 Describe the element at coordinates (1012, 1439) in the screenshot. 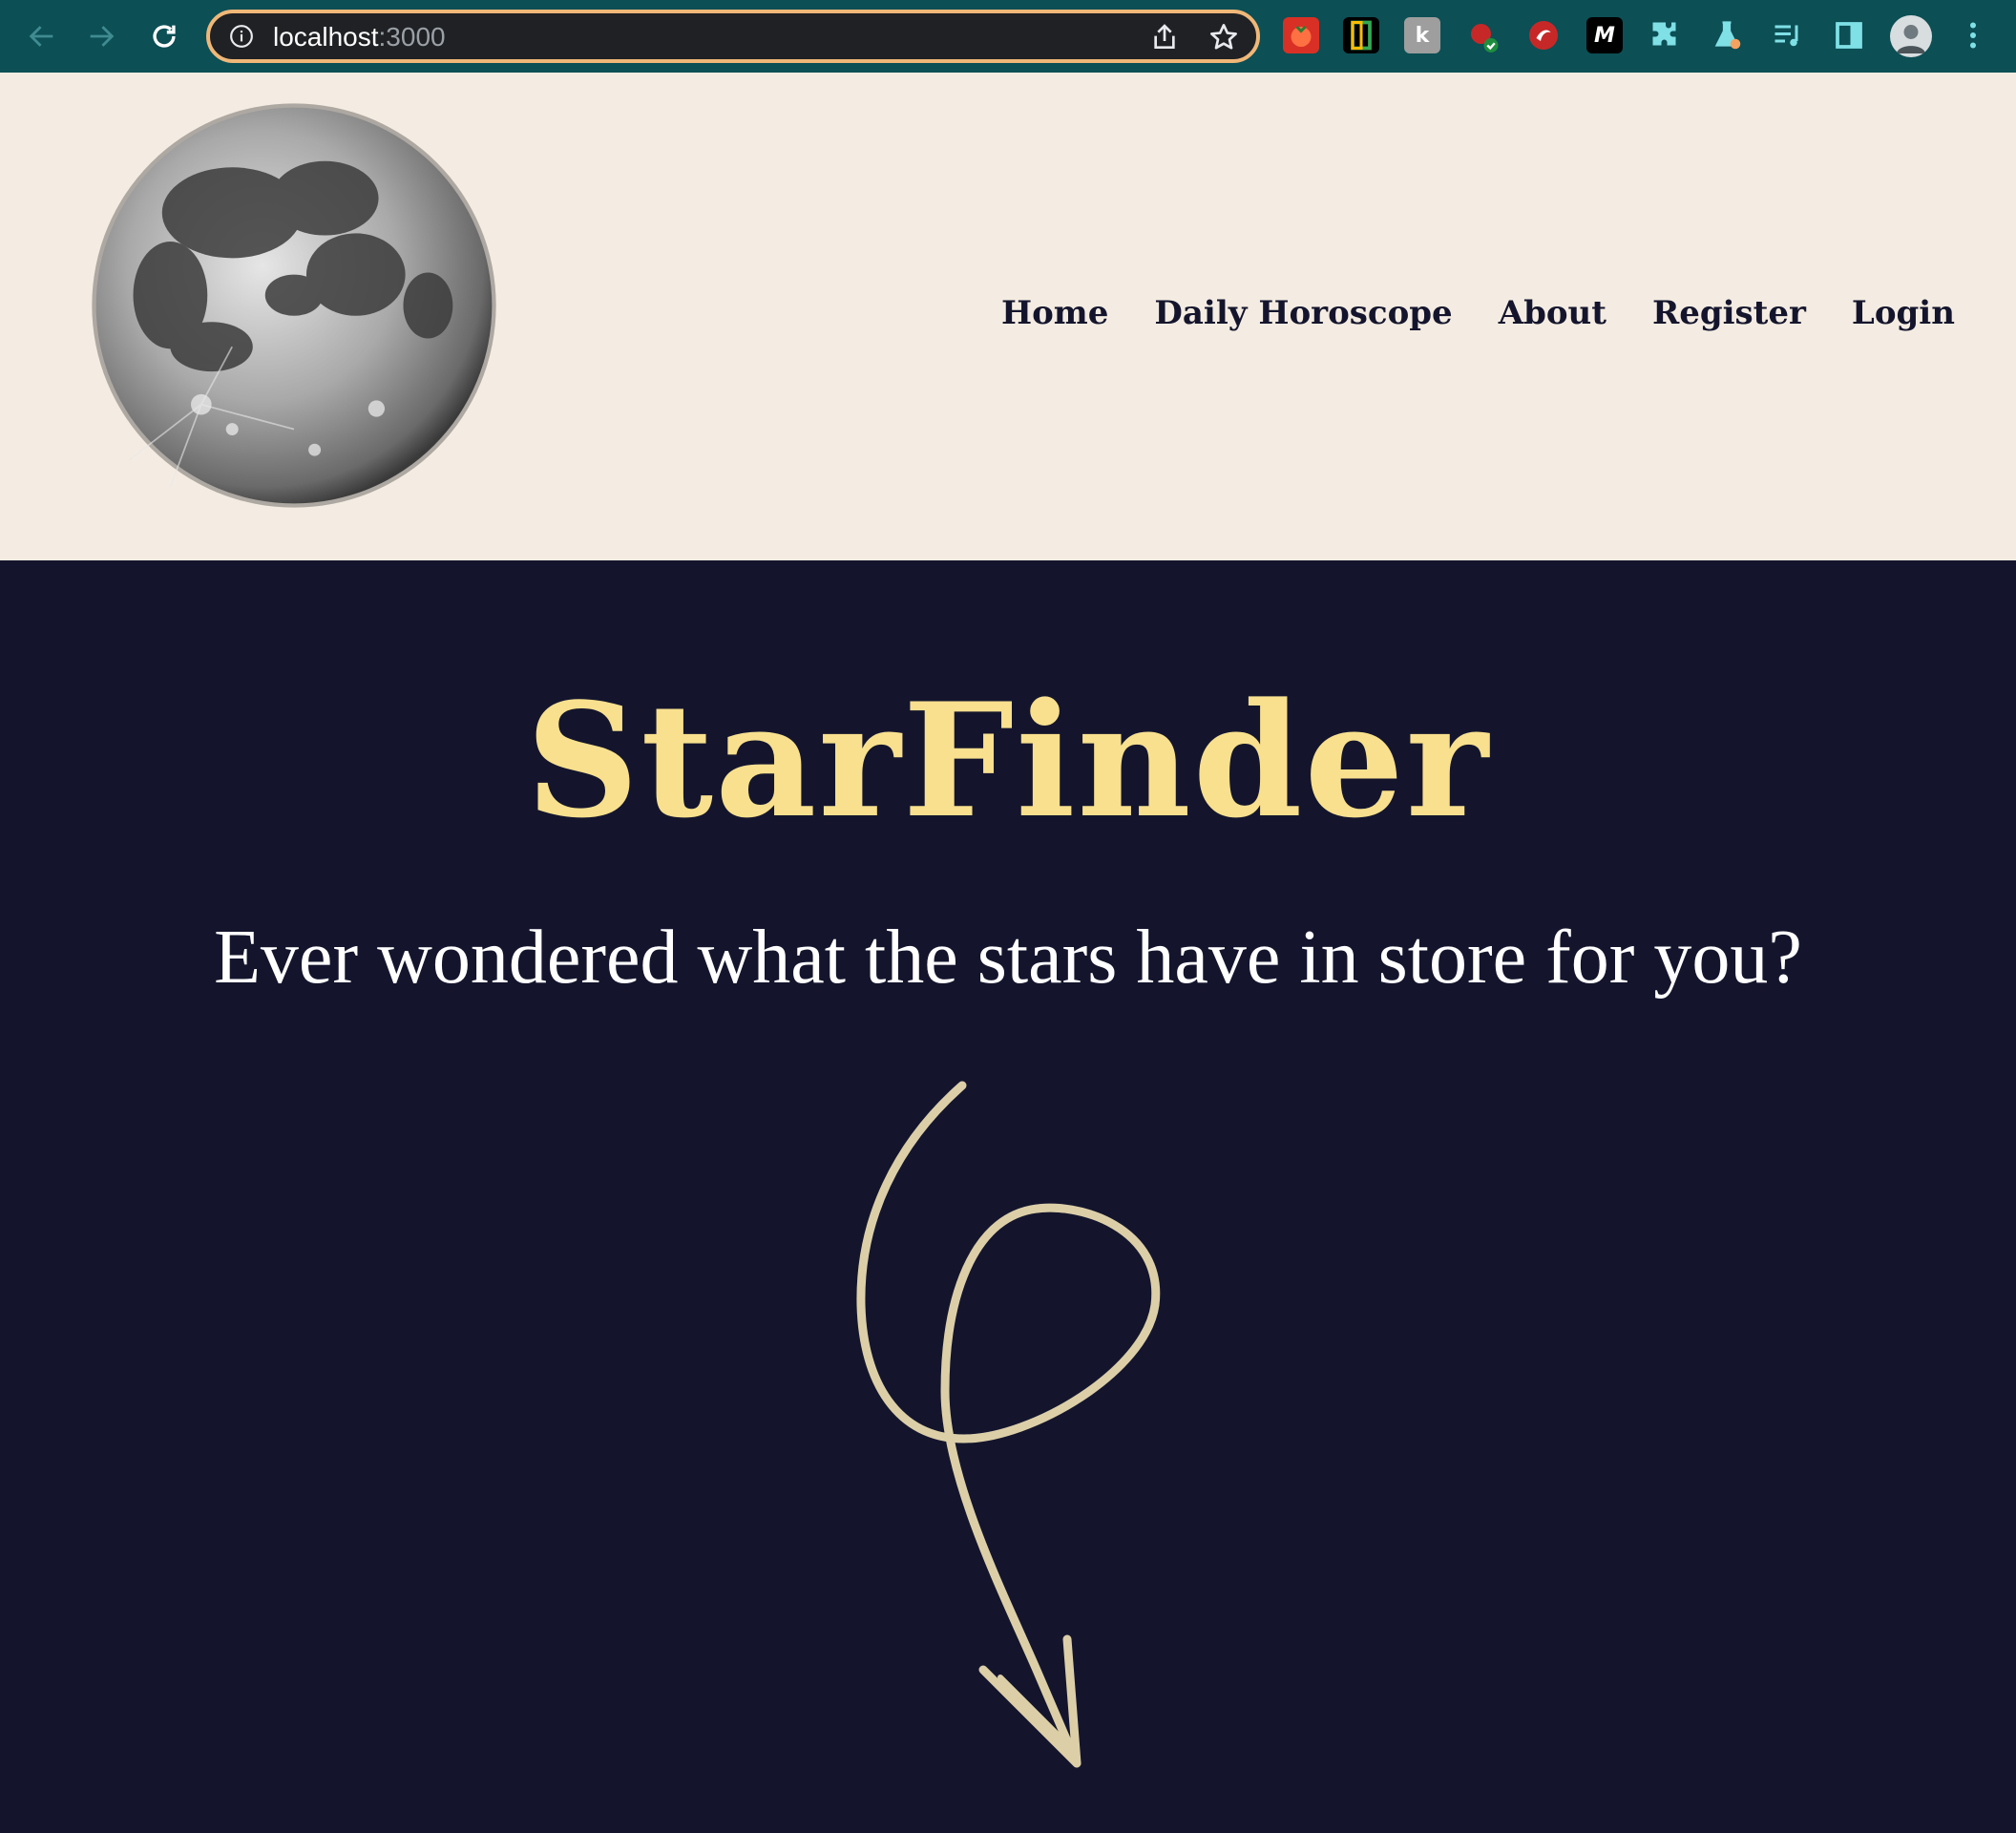

I see `curly-arrow-down-icon` at that location.